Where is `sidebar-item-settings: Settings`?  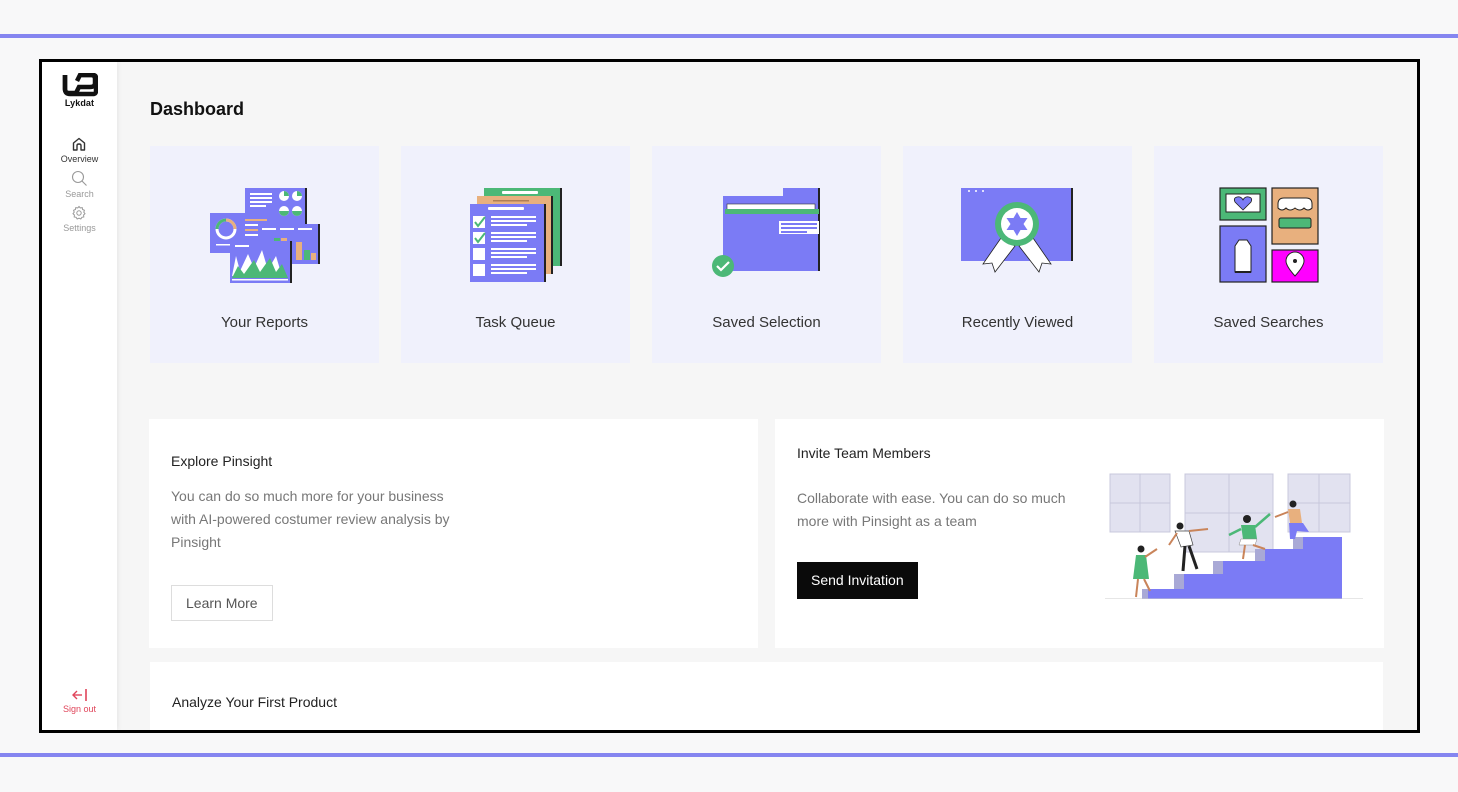 sidebar-item-settings: Settings is located at coordinates (79, 219).